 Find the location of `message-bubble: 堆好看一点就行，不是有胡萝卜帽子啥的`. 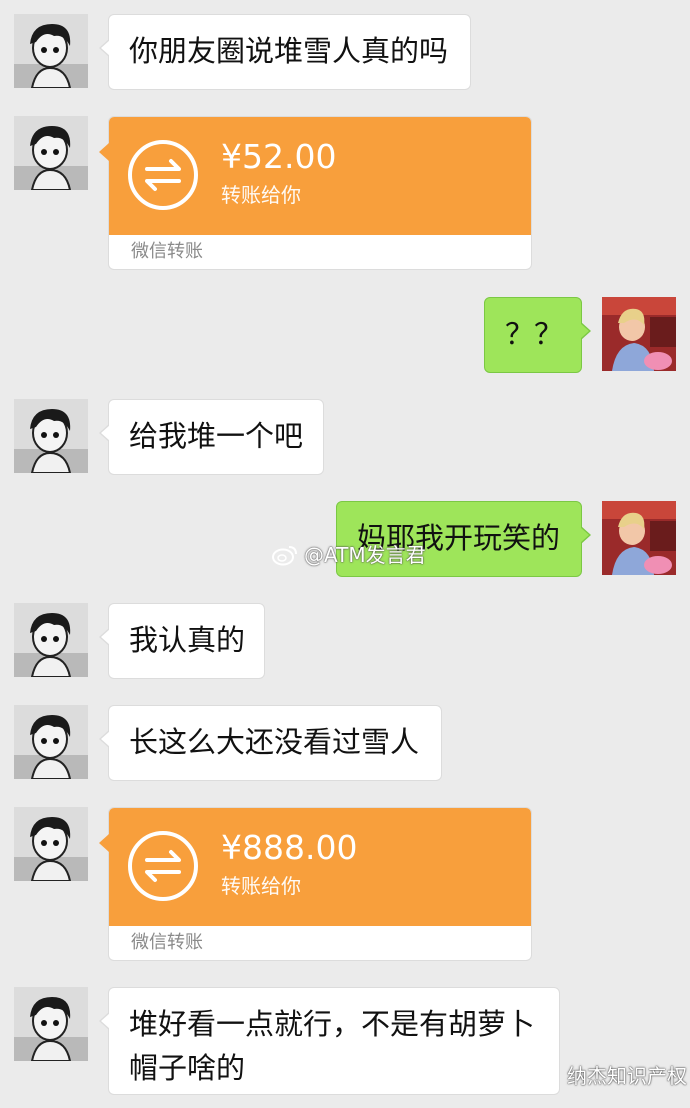

message-bubble: 堆好看一点就行，不是有胡萝卜帽子啥的 is located at coordinates (329, 1041).